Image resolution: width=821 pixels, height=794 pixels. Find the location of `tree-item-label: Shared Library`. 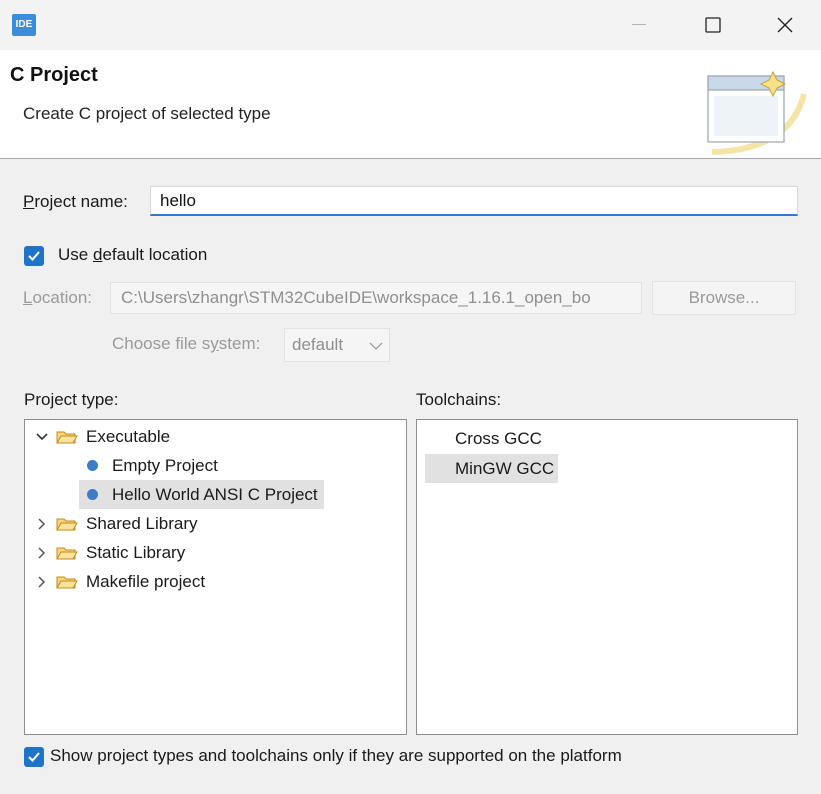

tree-item-label: Shared Library is located at coordinates (142, 523).